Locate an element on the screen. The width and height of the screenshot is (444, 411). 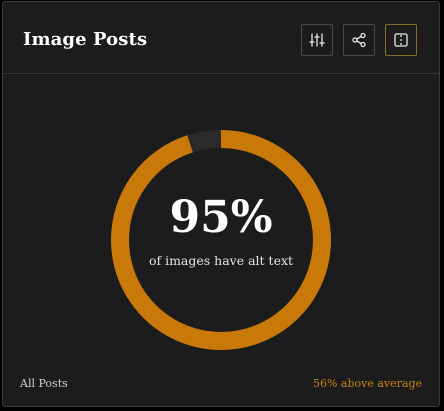
filter-settings-button is located at coordinates (317, 40).